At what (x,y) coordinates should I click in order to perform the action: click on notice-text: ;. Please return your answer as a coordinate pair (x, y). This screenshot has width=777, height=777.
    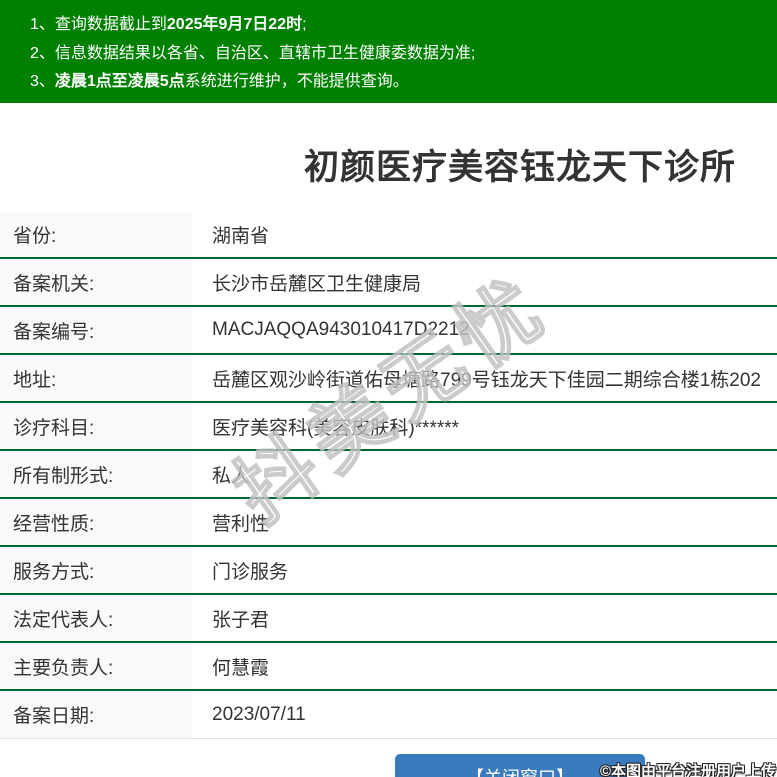
    Looking at the image, I should click on (304, 24).